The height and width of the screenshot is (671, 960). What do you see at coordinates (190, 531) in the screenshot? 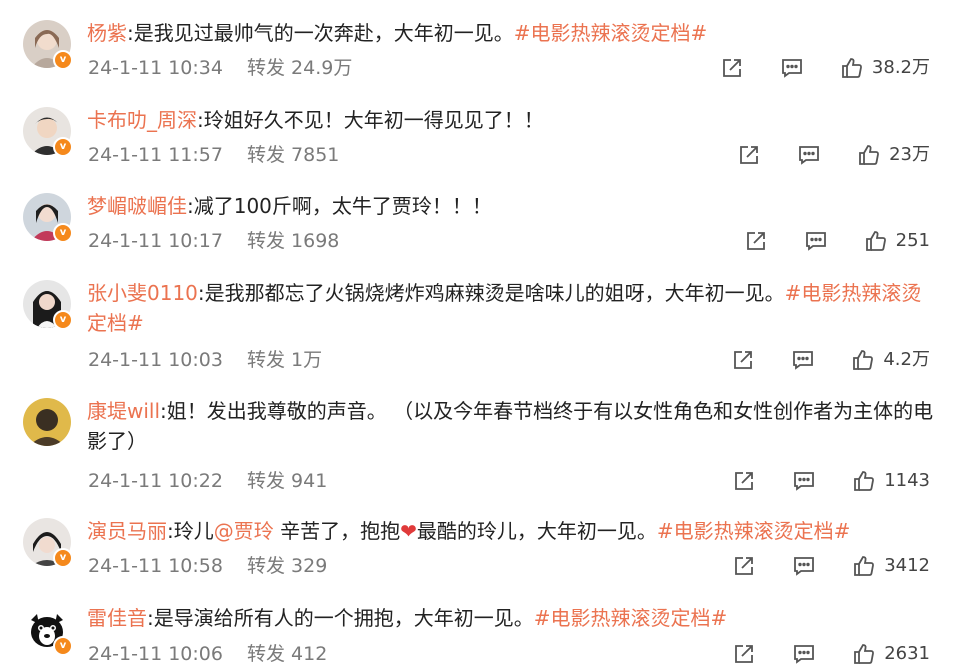
I see `comment-text: :玲儿` at bounding box center [190, 531].